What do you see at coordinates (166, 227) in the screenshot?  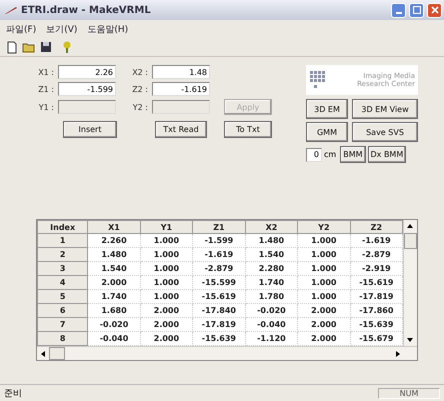 I see `column-header: Y1` at bounding box center [166, 227].